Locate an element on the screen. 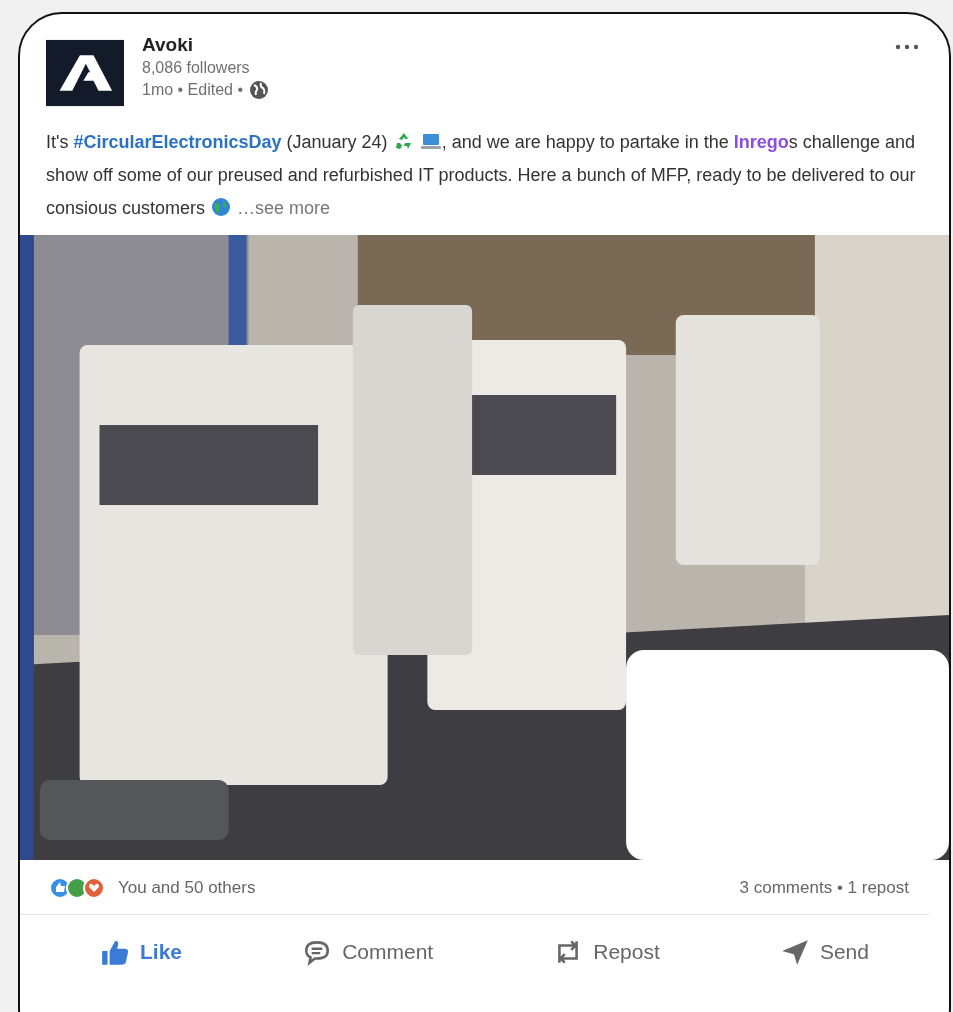  hashtag-link: #CircularElectronicsDay is located at coordinates (177, 142).